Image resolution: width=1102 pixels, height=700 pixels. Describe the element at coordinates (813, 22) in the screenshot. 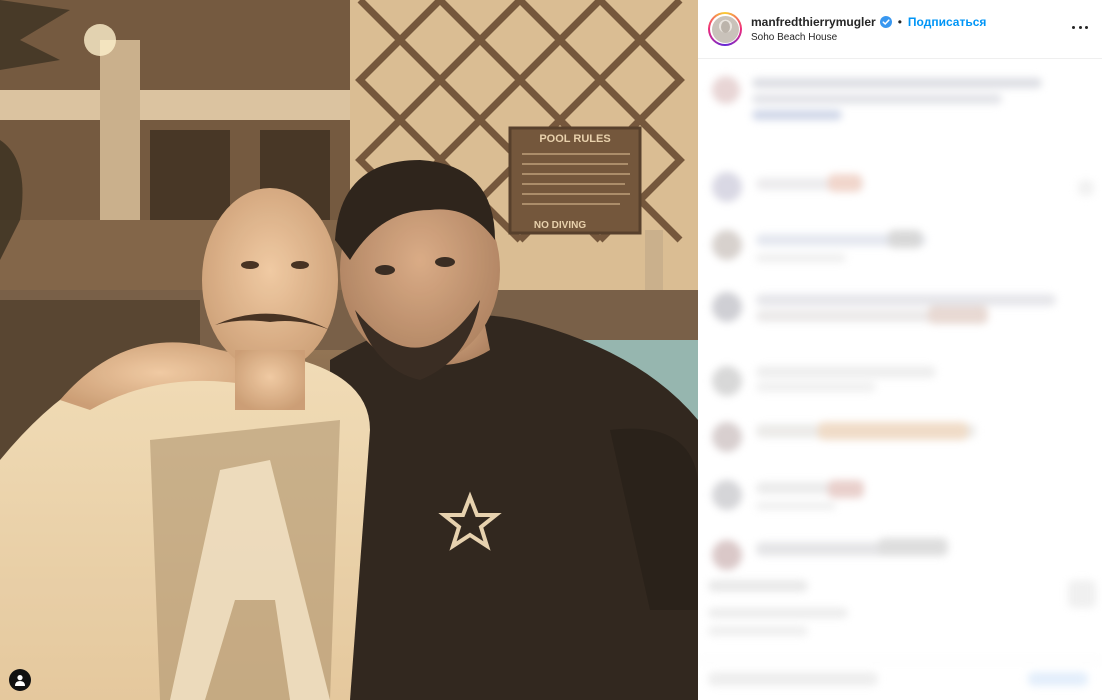

I see `username-link: manfredthierrymugler` at that location.